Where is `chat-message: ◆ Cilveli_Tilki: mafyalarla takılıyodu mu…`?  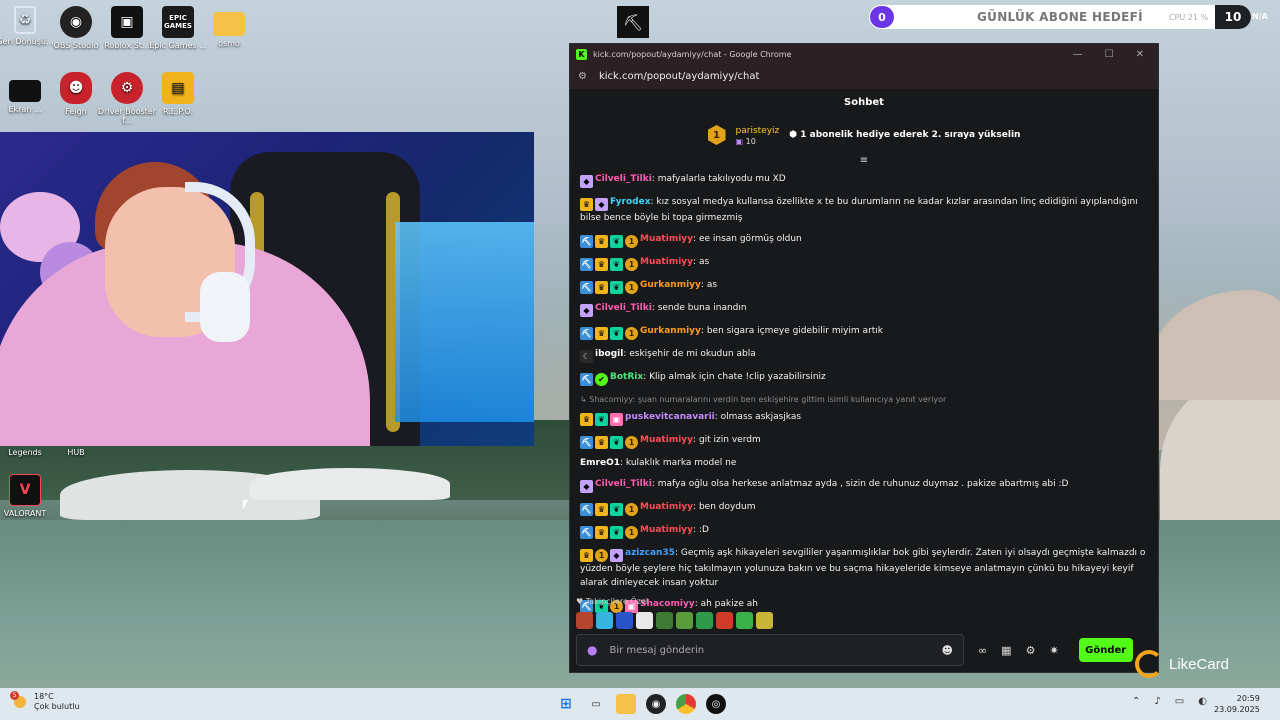 chat-message: ◆ Cilveli_Tilki: mafyalarla takılıyodu mu… is located at coordinates (865, 180).